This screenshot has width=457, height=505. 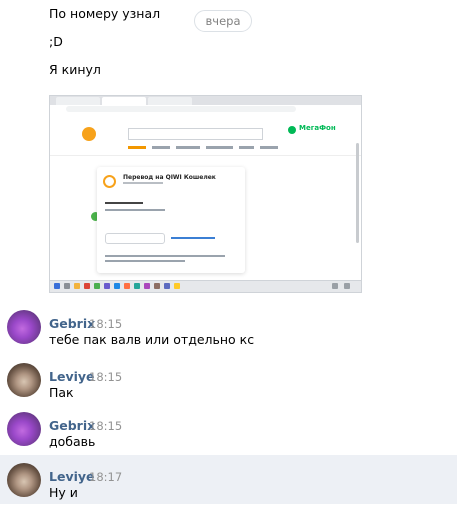 What do you see at coordinates (203, 147) in the screenshot?
I see `site-navigation` at bounding box center [203, 147].